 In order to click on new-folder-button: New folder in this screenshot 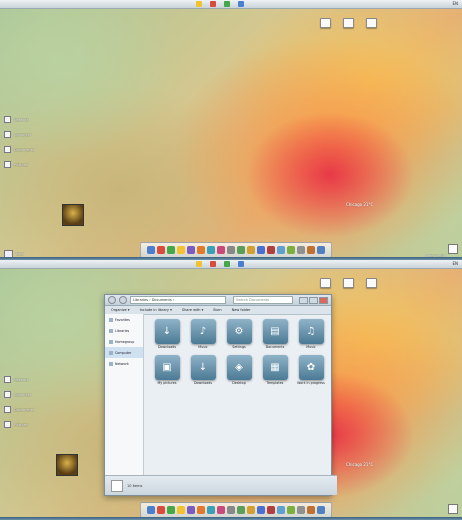, I will do `click(241, 310)`.